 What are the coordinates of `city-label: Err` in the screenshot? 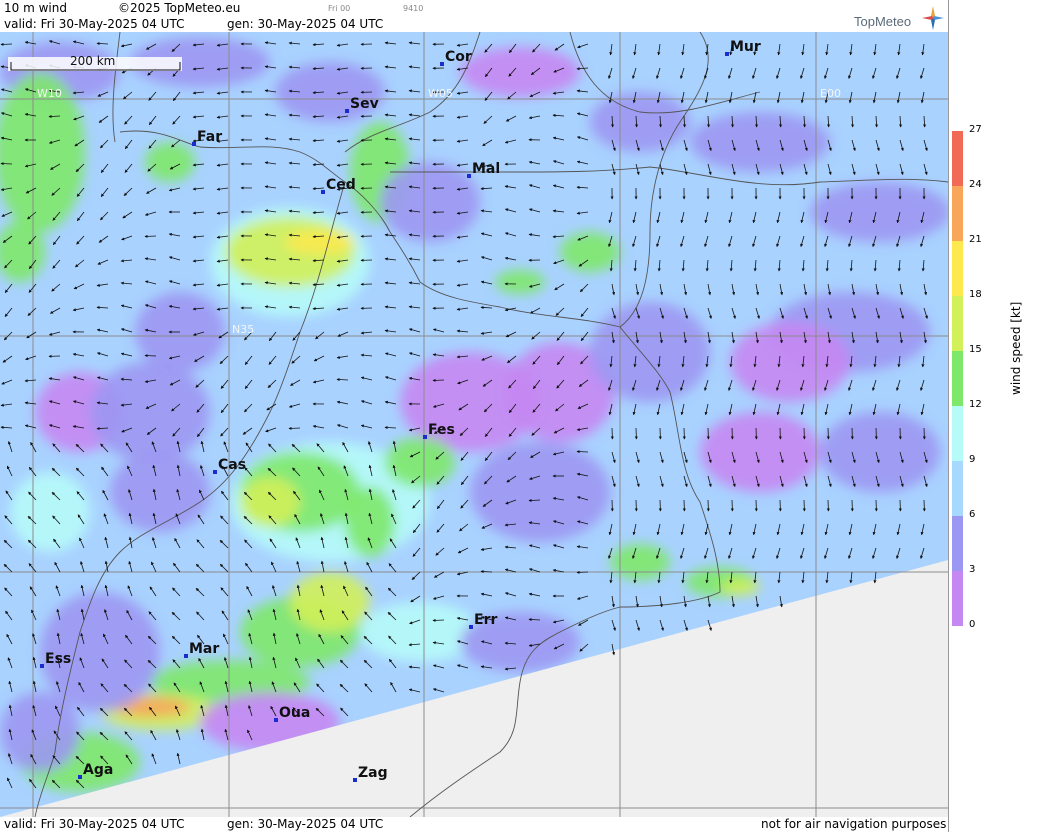 It's located at (485, 620).